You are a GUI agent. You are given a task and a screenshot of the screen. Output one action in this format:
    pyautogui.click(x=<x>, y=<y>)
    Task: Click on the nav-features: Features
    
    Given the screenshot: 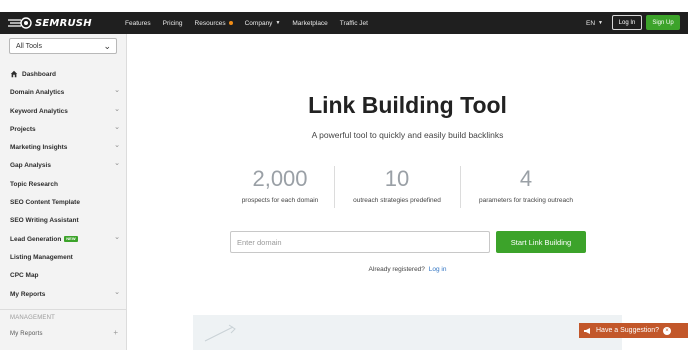 What is the action you would take?
    pyautogui.click(x=138, y=23)
    